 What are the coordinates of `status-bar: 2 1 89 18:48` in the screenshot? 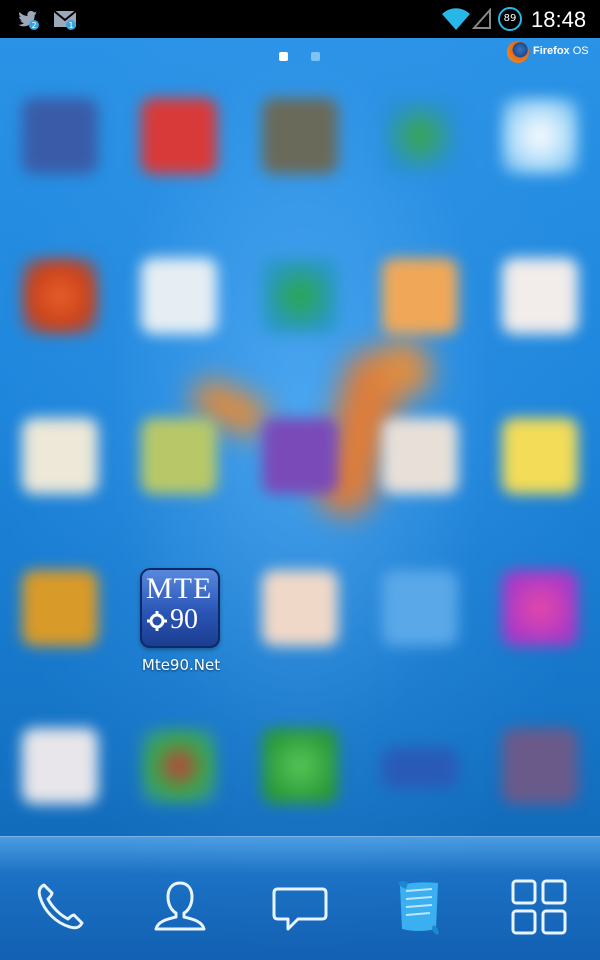 It's located at (300, 19).